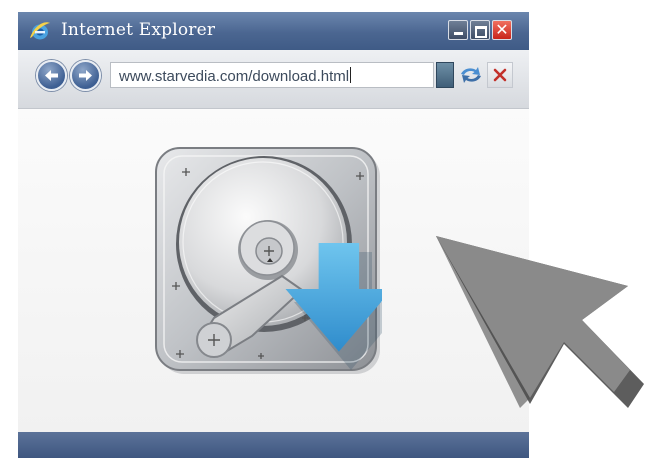  I want to click on status-bar, so click(273, 445).